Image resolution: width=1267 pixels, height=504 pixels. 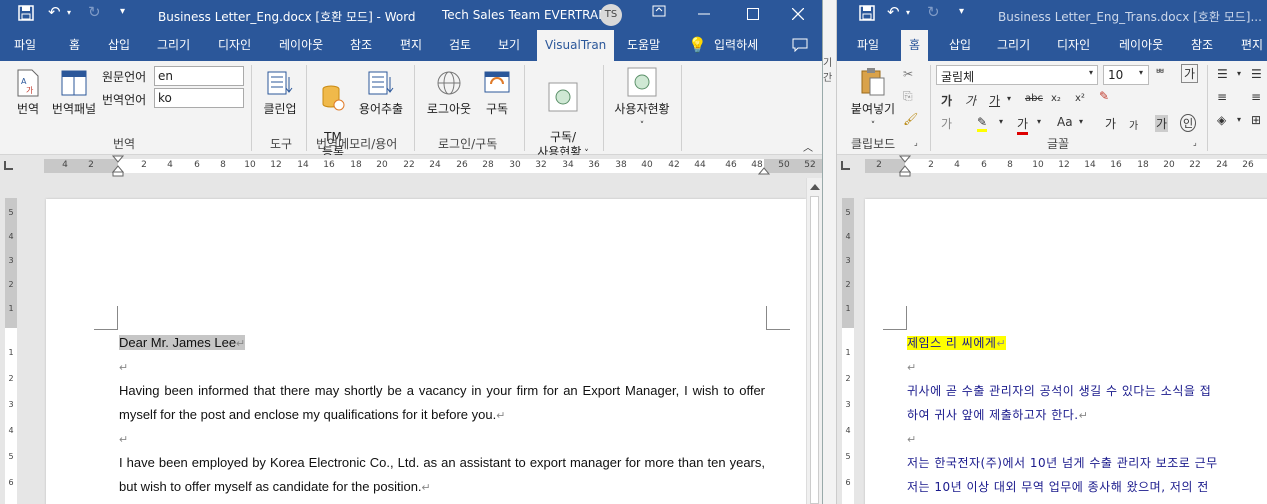 I want to click on account-name: Tech Sales Team EVERTRAN, so click(x=524, y=15).